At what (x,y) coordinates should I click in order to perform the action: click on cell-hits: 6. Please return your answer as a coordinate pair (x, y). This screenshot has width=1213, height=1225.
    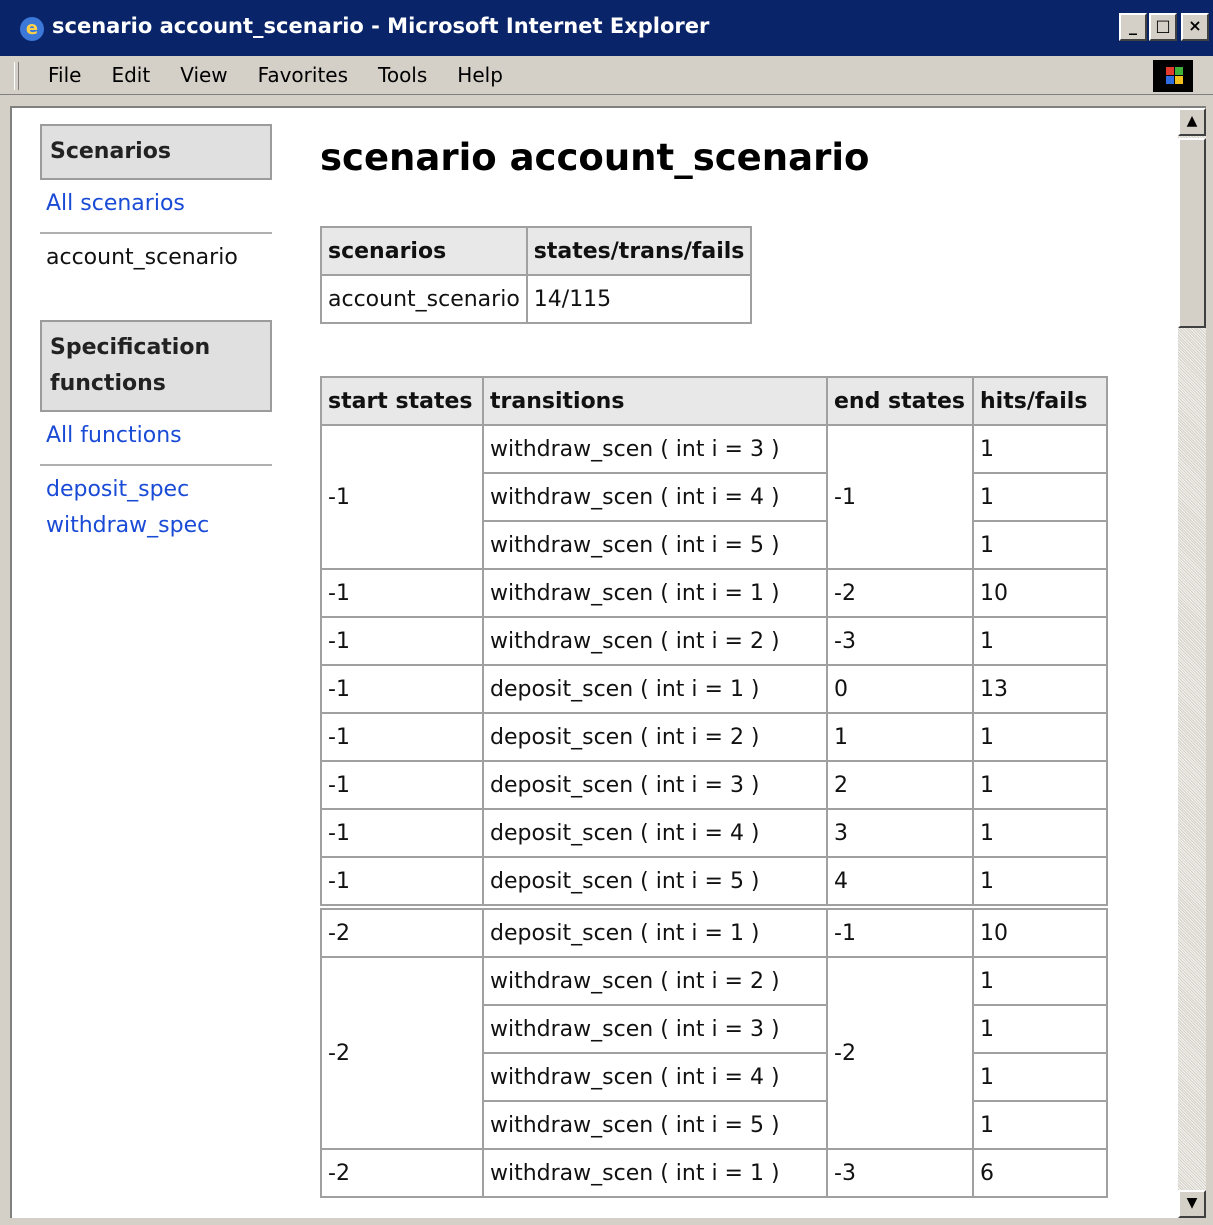
    Looking at the image, I should click on (1040, 1173).